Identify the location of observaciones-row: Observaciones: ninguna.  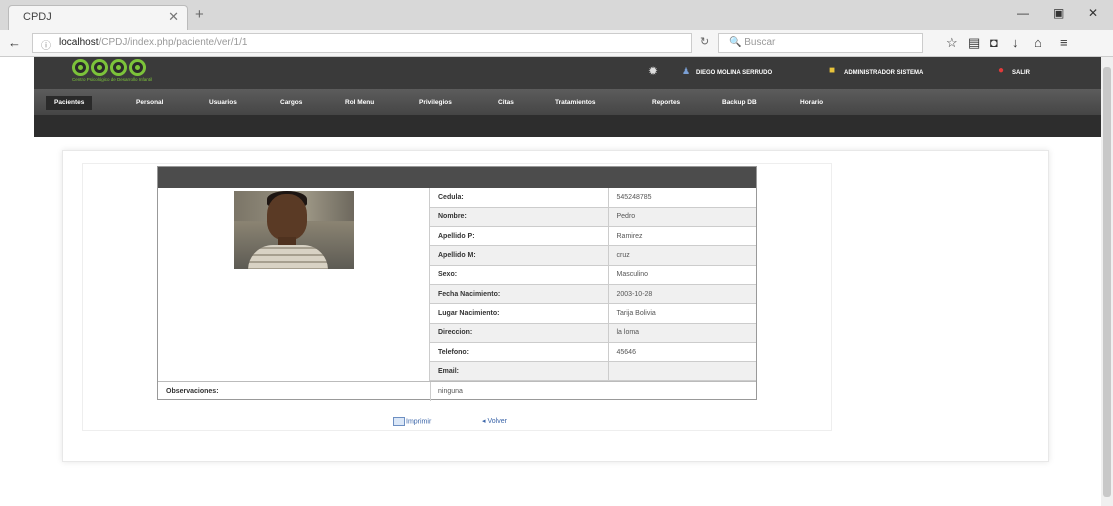
(457, 391).